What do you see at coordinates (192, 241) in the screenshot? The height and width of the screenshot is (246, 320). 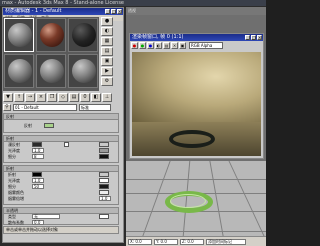 I see `coord-z-field: Z: 0.0` at bounding box center [192, 241].